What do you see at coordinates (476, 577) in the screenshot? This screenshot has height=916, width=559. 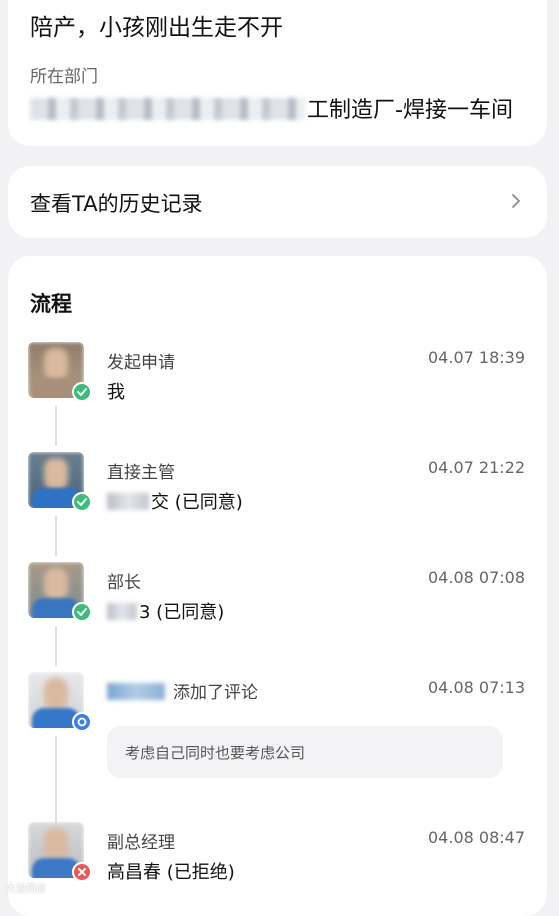 I see `step-time: 04.08 07:08` at bounding box center [476, 577].